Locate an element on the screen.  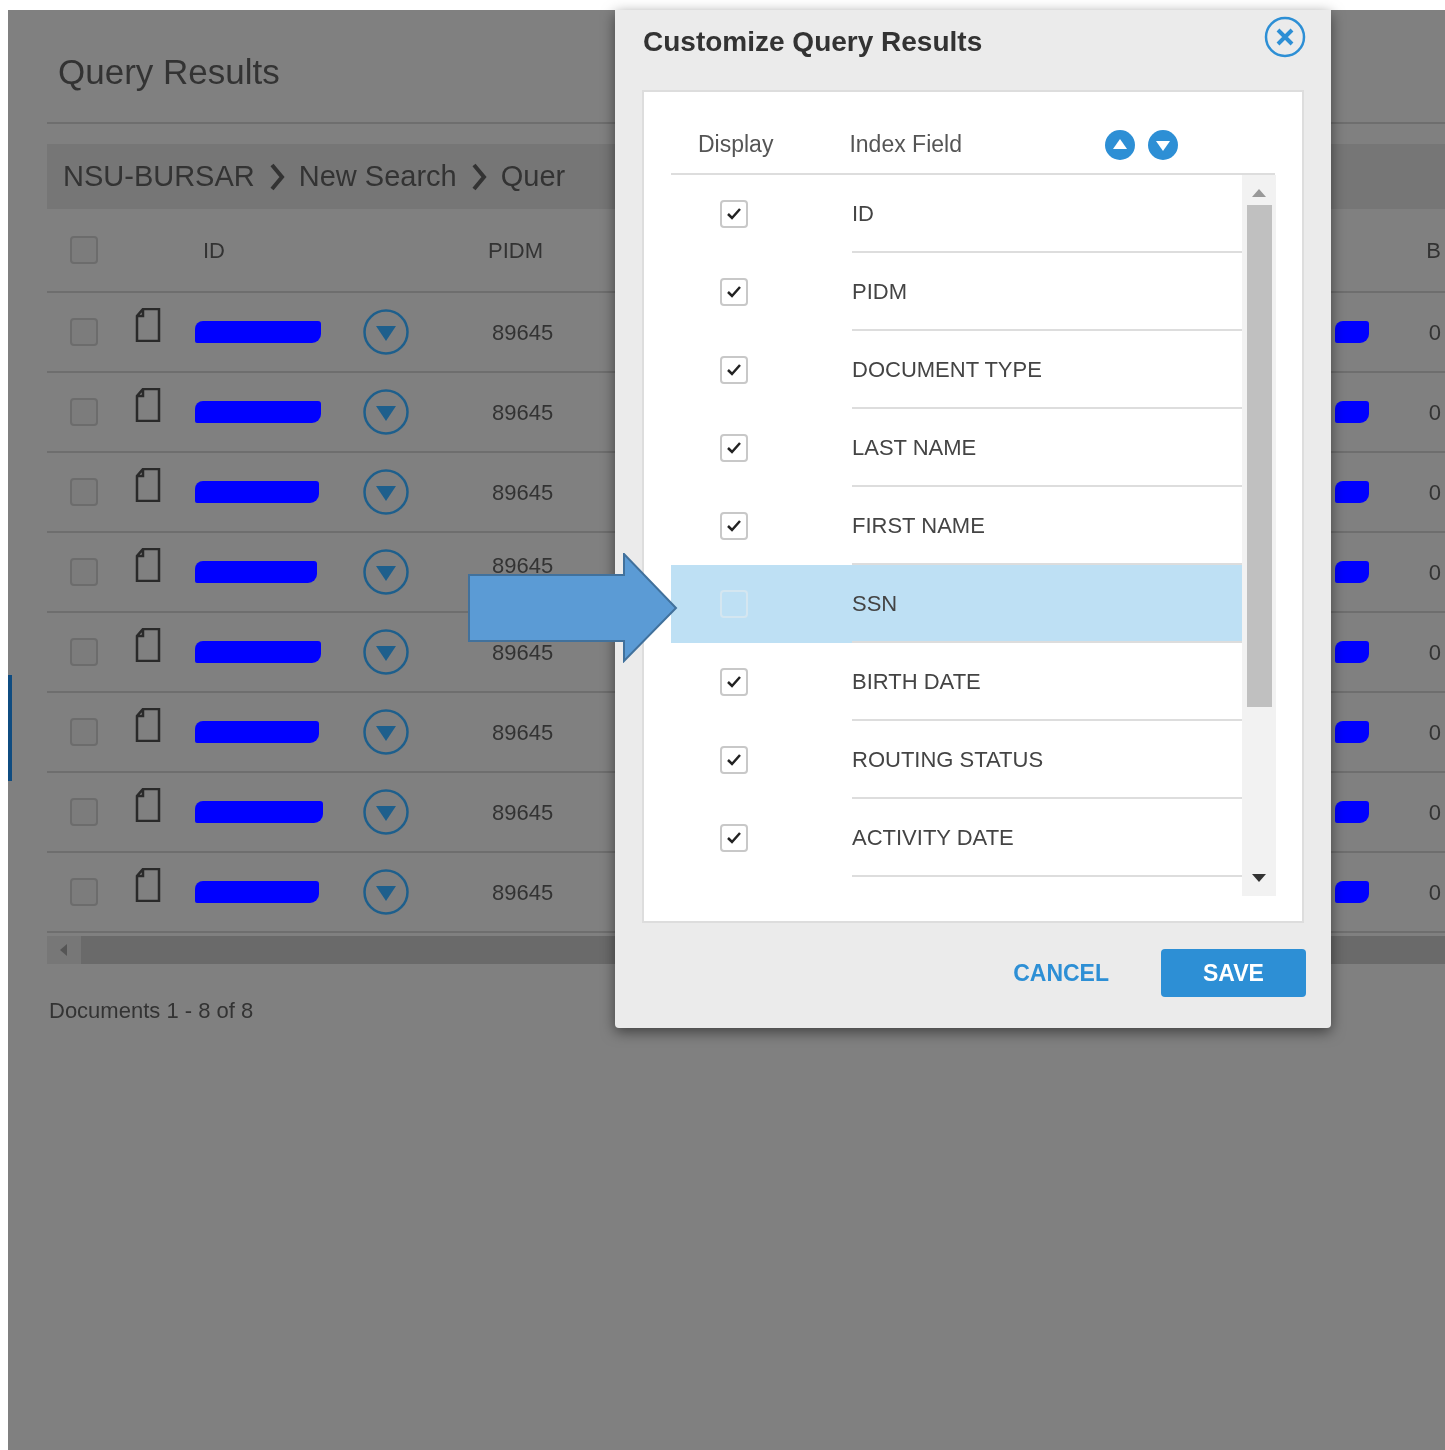
field-row: LAST NAME is located at coordinates (956, 448).